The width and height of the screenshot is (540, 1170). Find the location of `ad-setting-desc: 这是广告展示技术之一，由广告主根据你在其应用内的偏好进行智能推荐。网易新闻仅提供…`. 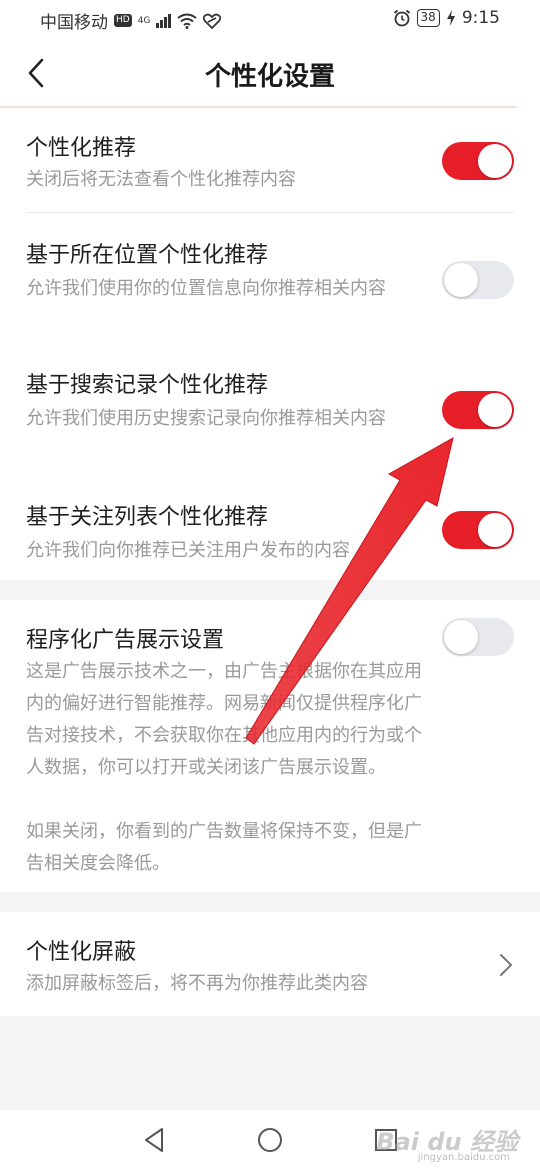

ad-setting-desc: 这是广告展示技术之一，由广告主根据你在其应用内的偏好进行智能推荐。网易新闻仅提供… is located at coordinates (224, 719).